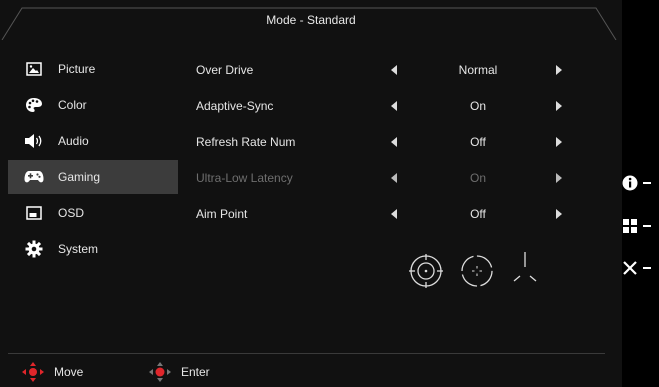 The image size is (659, 387). I want to click on osd-icon, so click(34, 213).